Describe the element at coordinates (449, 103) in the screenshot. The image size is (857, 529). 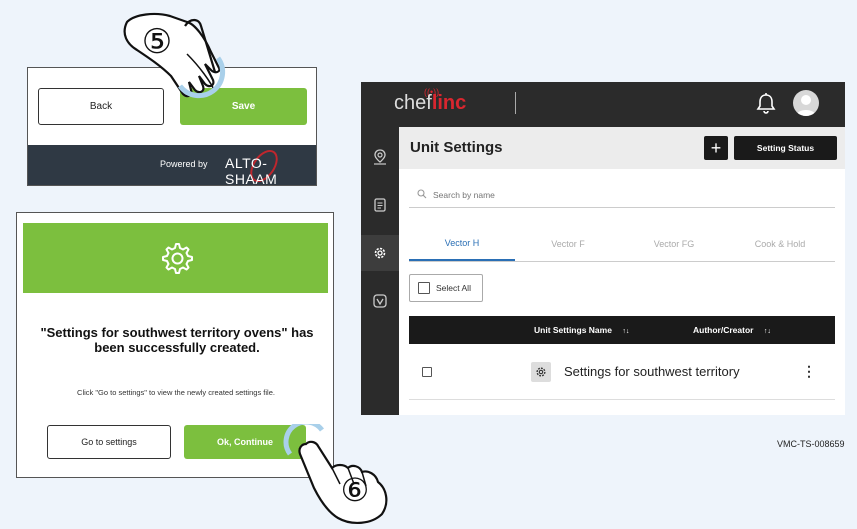
I see `brand-suffix: linc` at that location.